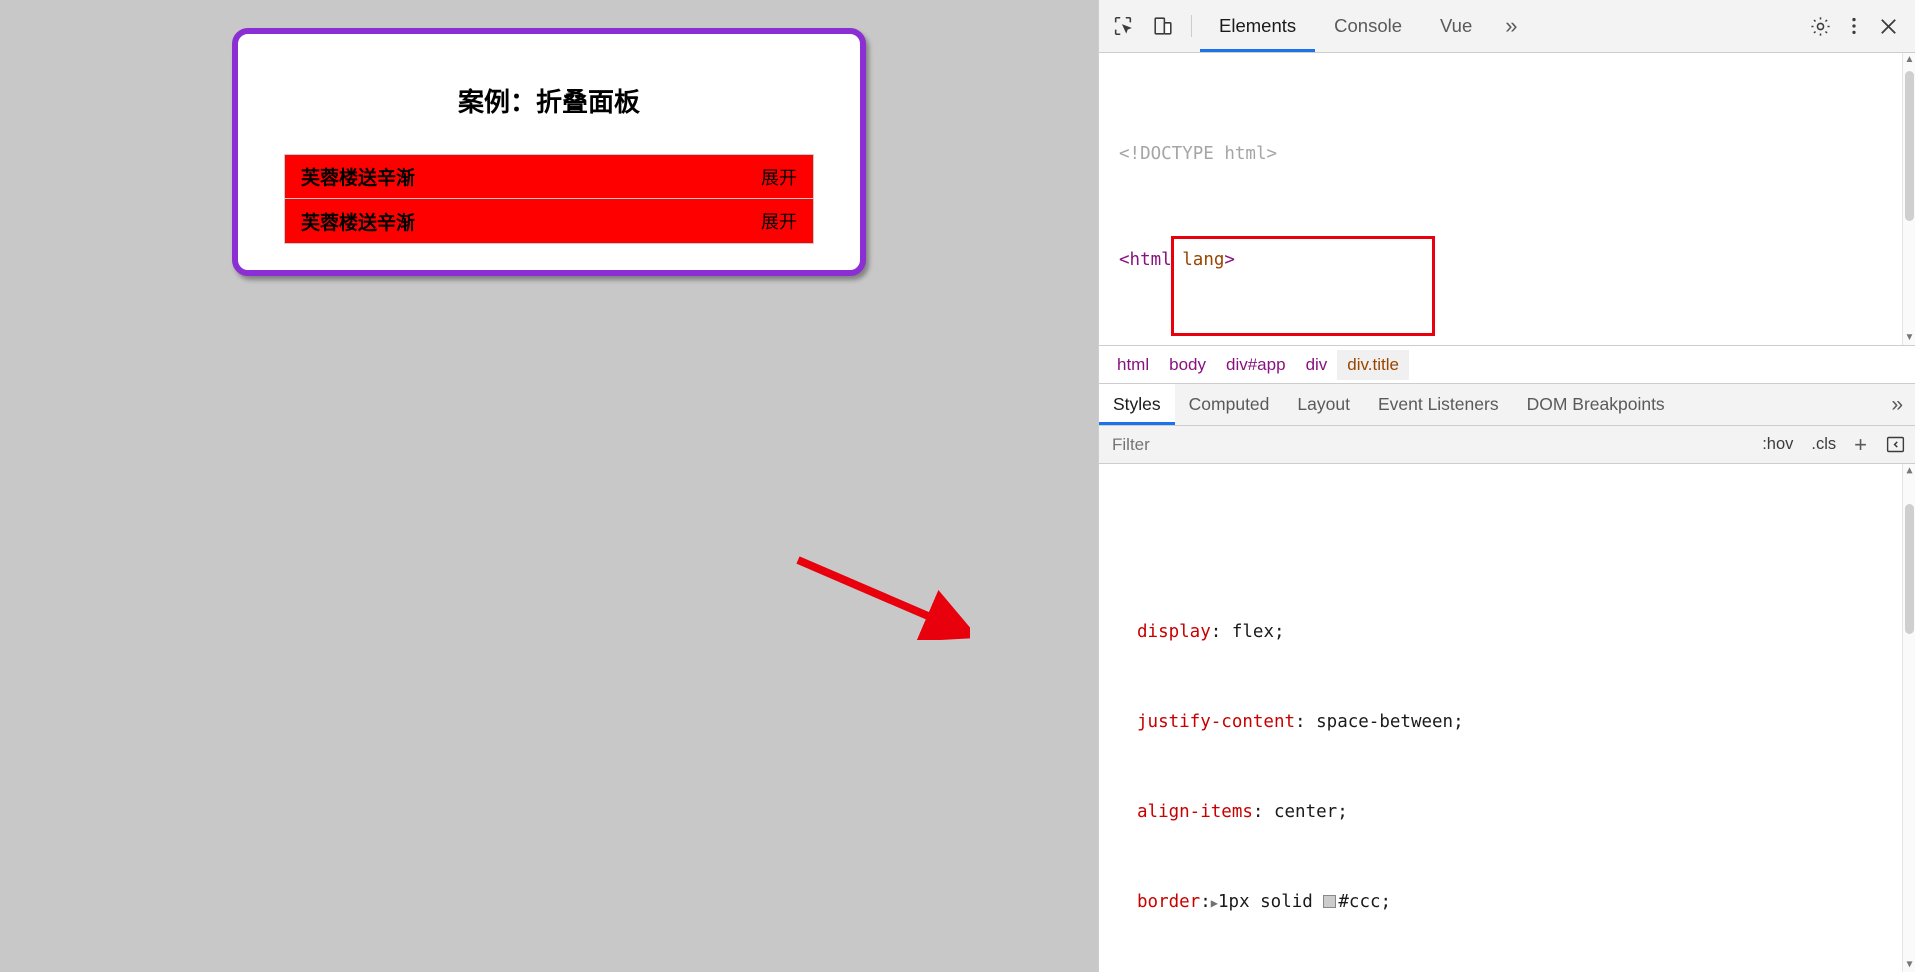 This screenshot has height=972, width=1915. Describe the element at coordinates (1168, 902) in the screenshot. I see `prop-name: border` at that location.